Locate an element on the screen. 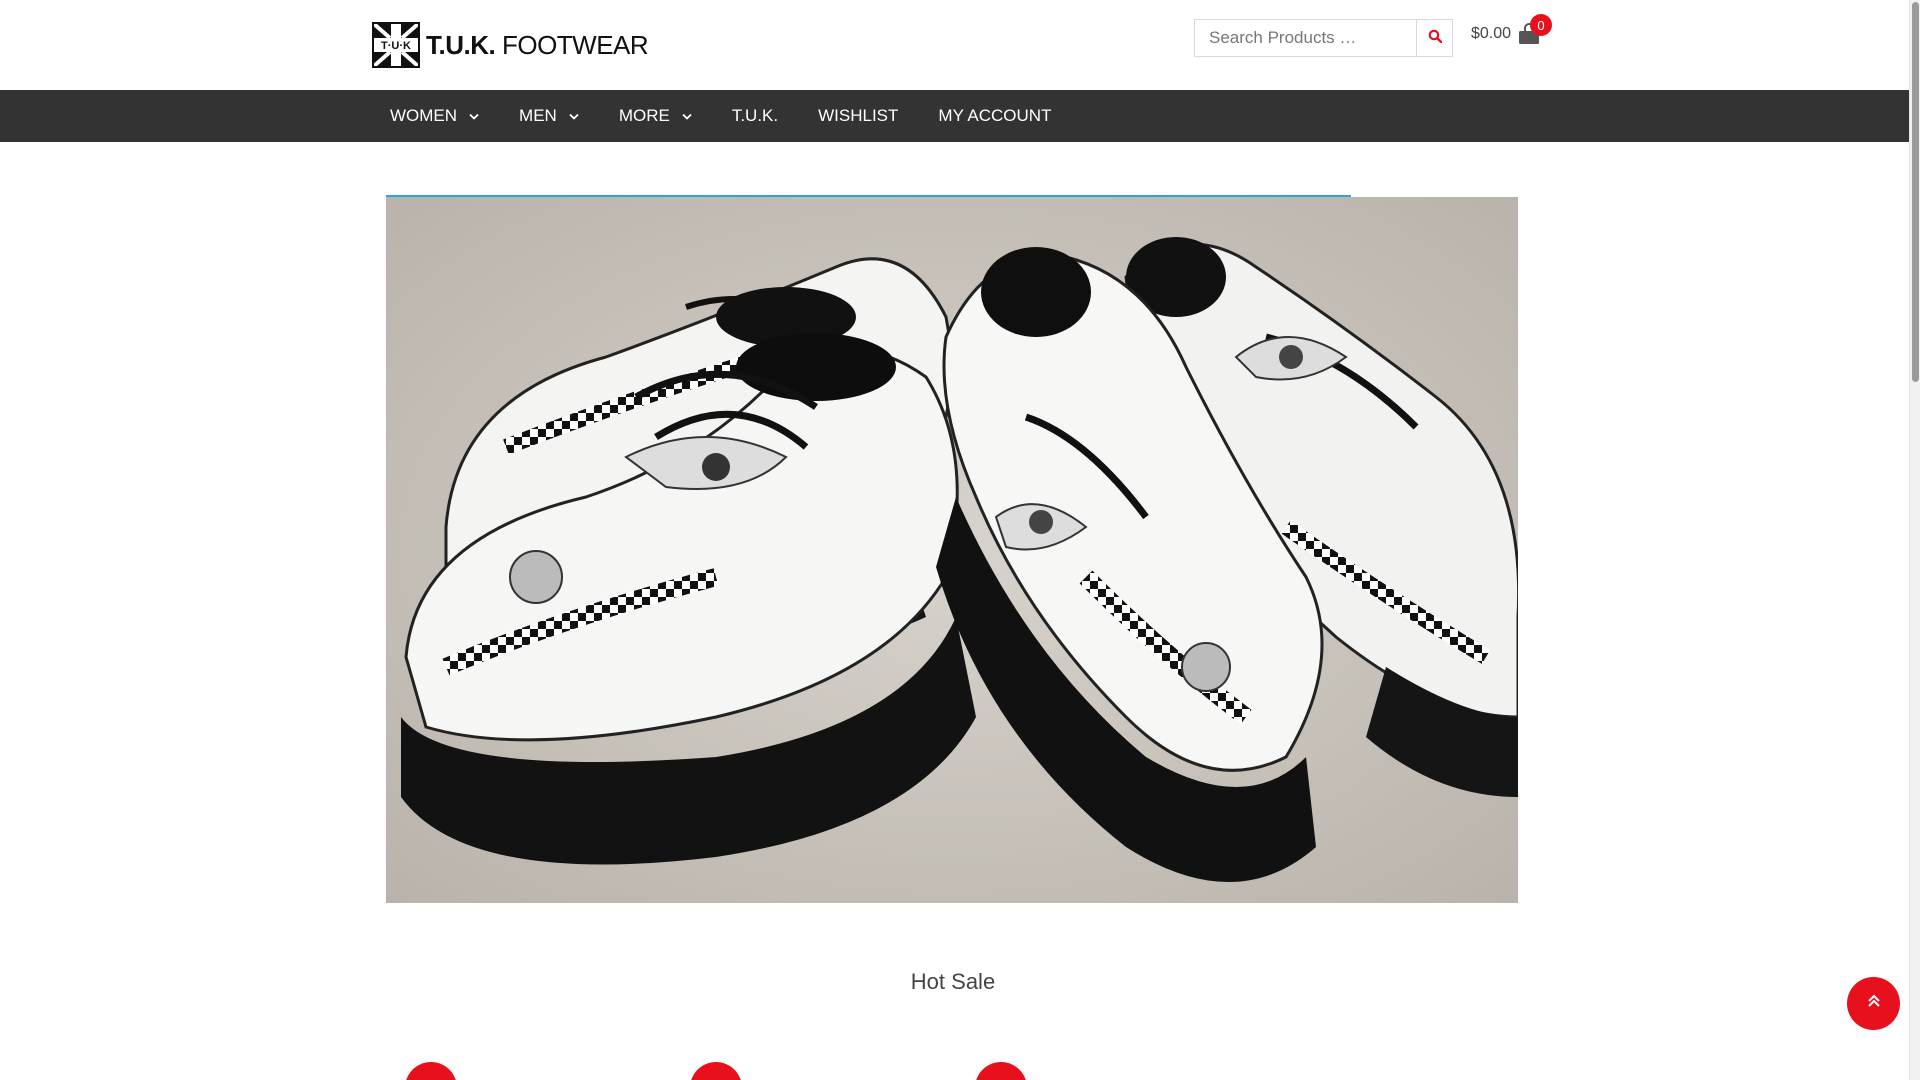 The image size is (1920, 1080). nav-item-label: MY ACCOUNT is located at coordinates (995, 115).